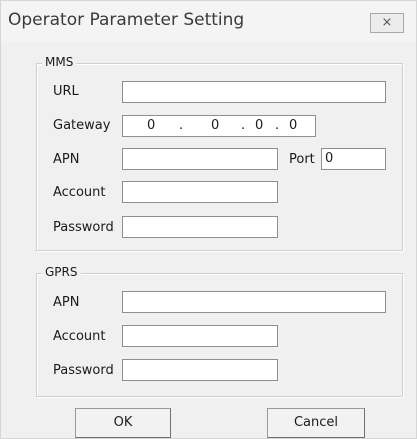  I want to click on gprs-account-label: Account, so click(79, 336).